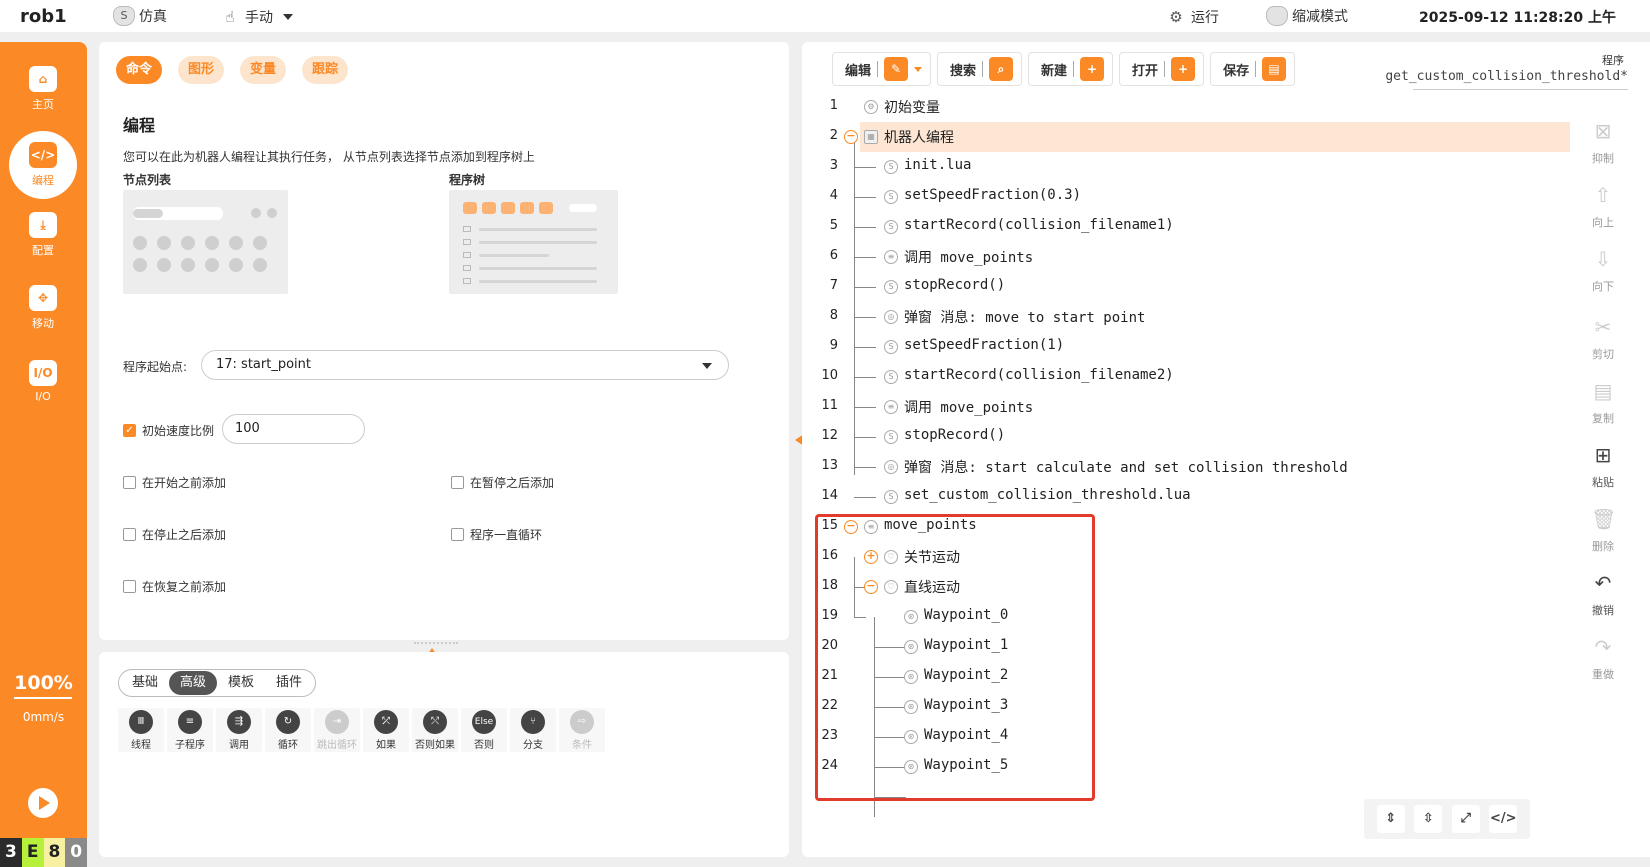  I want to click on tree-row: 5 S startRecord(collision_filename1), so click(1182, 227).